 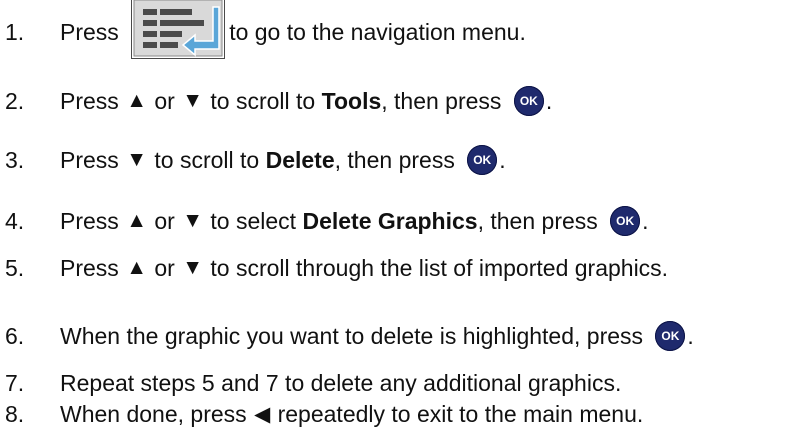 What do you see at coordinates (262, 414) in the screenshot?
I see `left-arrow-key-icon: ◀` at bounding box center [262, 414].